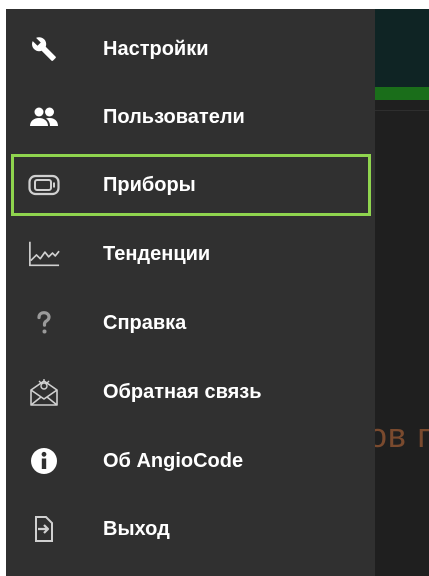 This screenshot has width=429, height=576. I want to click on users-icon, so click(44, 117).